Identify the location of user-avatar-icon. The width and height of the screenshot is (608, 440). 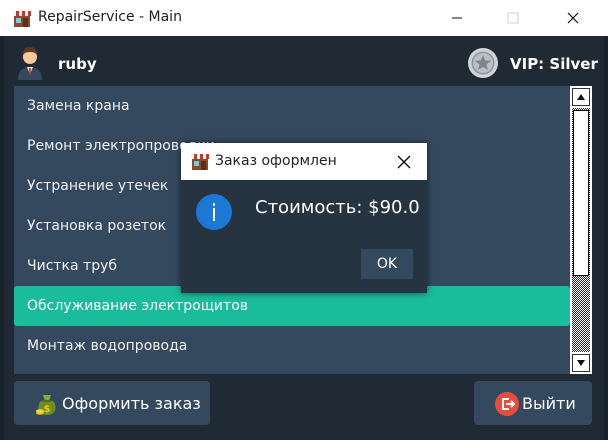
(30, 63).